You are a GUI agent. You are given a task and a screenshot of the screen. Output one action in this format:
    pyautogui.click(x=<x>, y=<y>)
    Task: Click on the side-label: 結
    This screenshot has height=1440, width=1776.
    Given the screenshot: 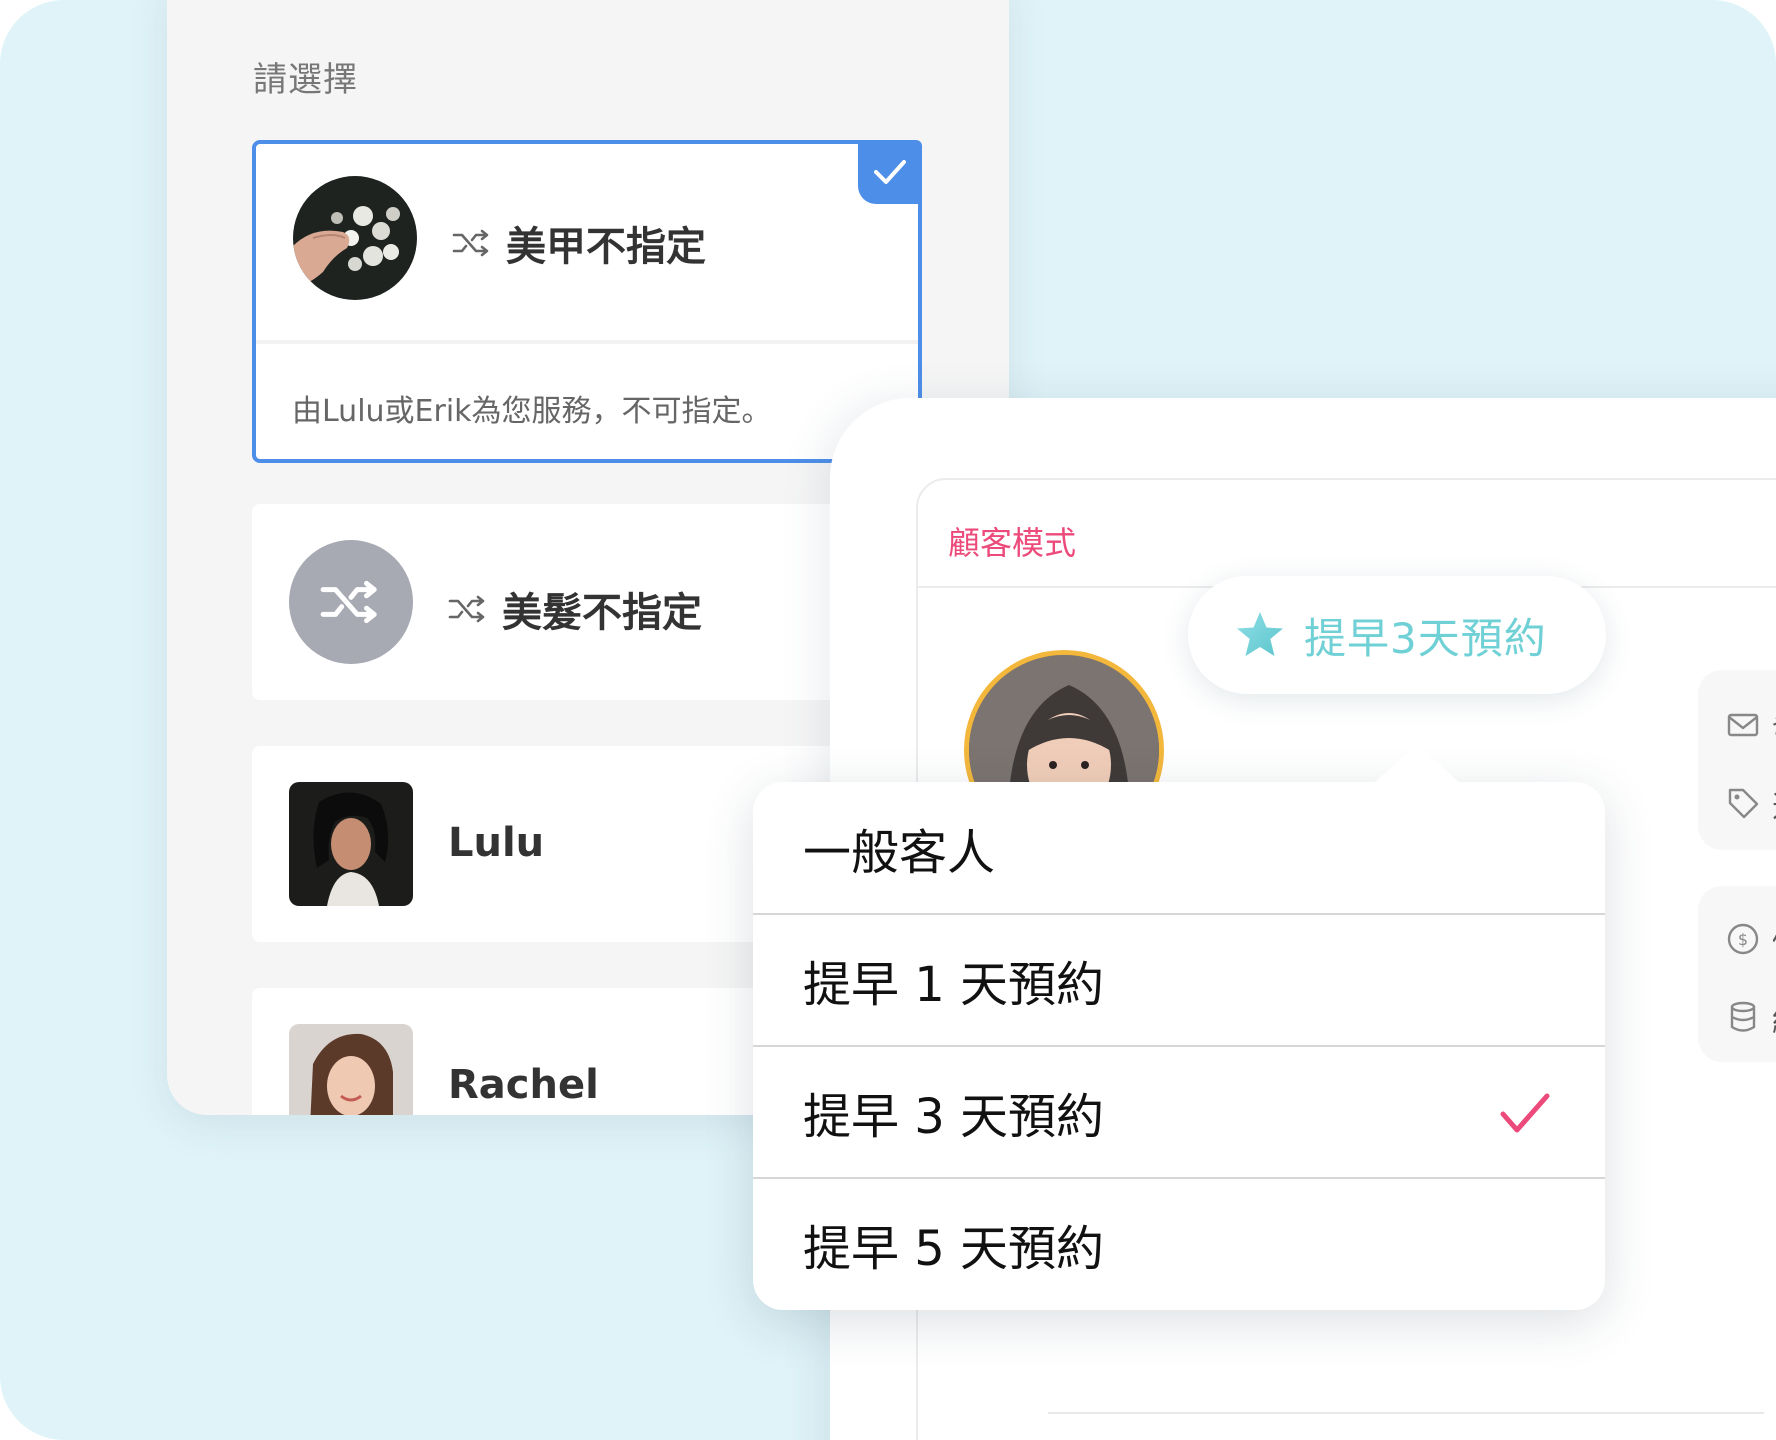 What is the action you would take?
    pyautogui.click(x=1774, y=1018)
    